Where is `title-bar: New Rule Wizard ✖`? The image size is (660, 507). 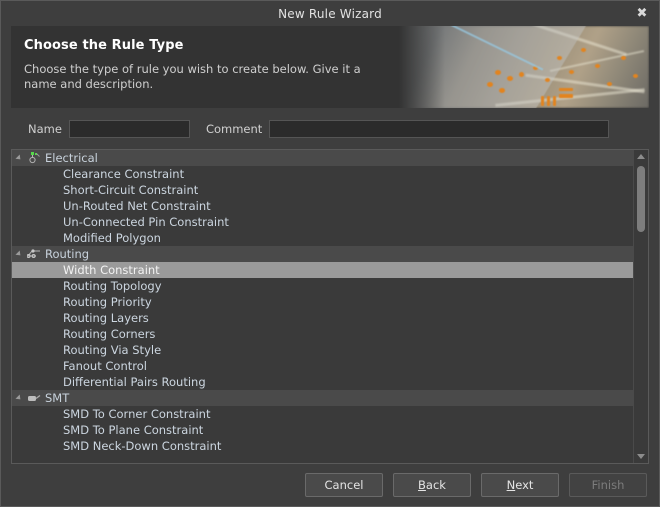
title-bar: New Rule Wizard ✖ is located at coordinates (330, 13).